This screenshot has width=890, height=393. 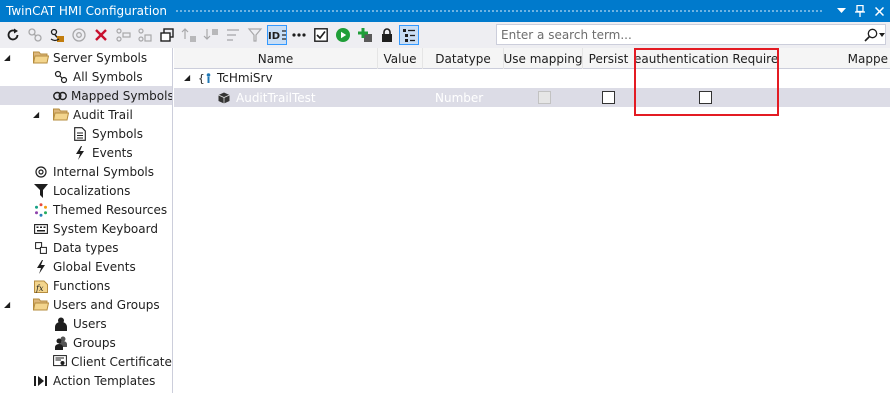 What do you see at coordinates (445, 35) in the screenshot?
I see `toolbar: ID` at bounding box center [445, 35].